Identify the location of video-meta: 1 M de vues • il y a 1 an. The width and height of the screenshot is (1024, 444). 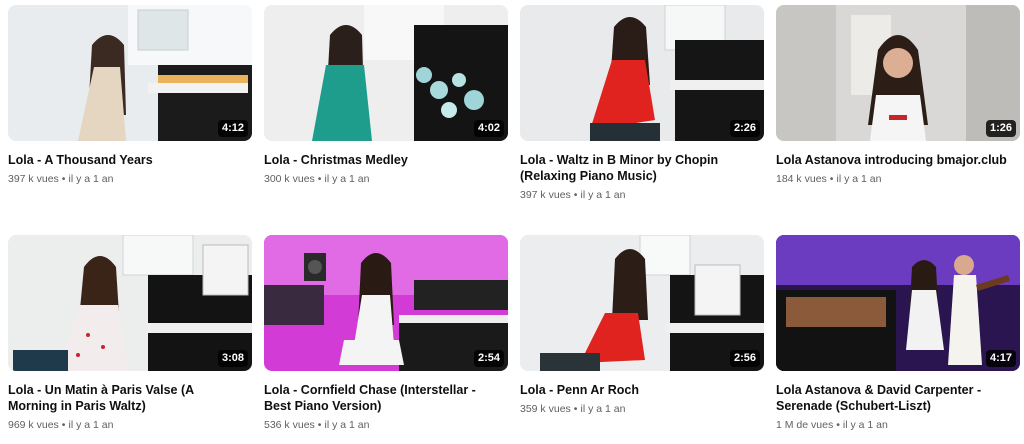
(898, 425).